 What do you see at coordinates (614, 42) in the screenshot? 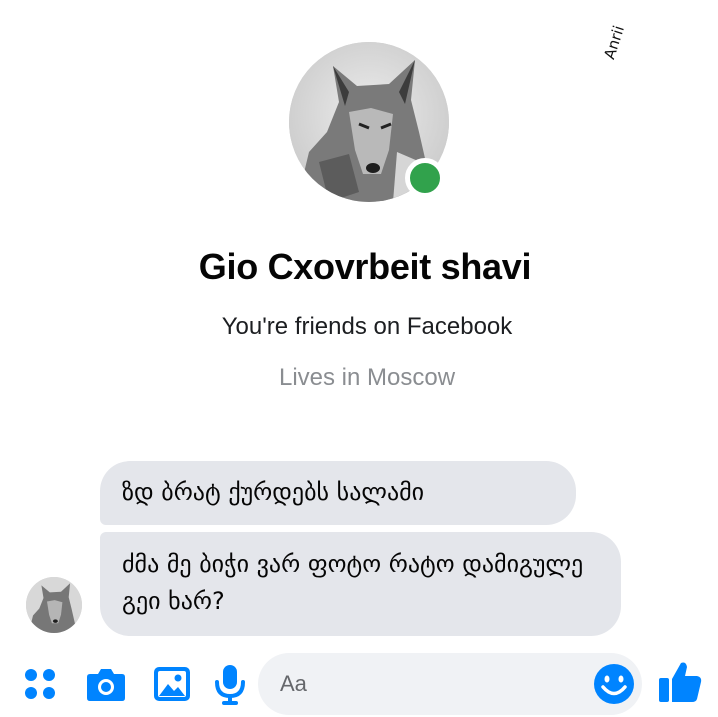
I see `watermark-text: Anrii` at bounding box center [614, 42].